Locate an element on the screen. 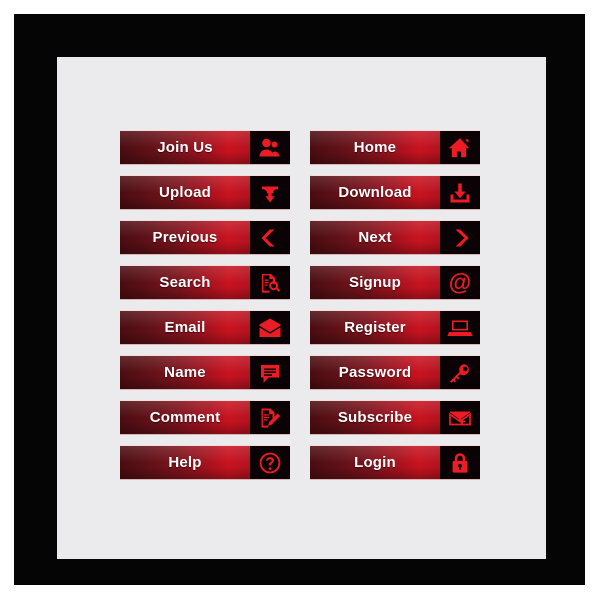 The width and height of the screenshot is (600, 600). button-label: Subscribe is located at coordinates (375, 417).